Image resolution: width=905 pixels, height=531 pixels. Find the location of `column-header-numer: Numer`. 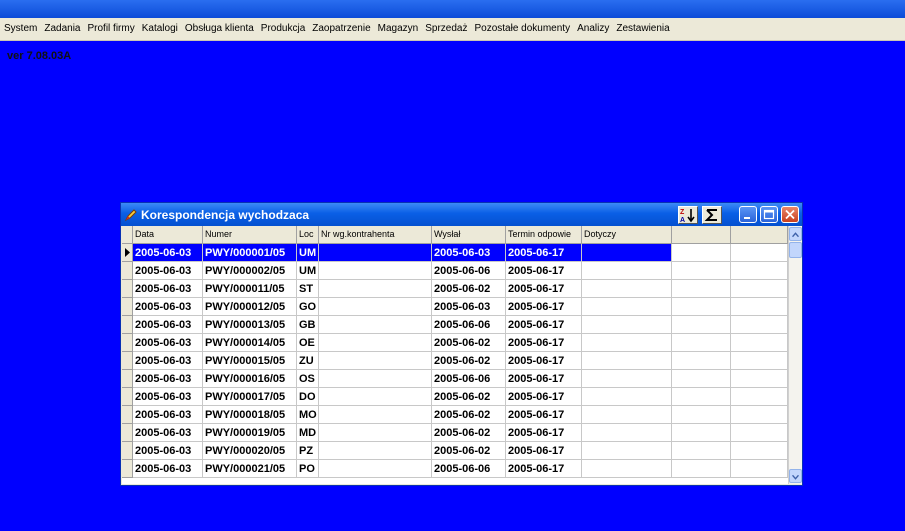

column-header-numer: Numer is located at coordinates (250, 235).